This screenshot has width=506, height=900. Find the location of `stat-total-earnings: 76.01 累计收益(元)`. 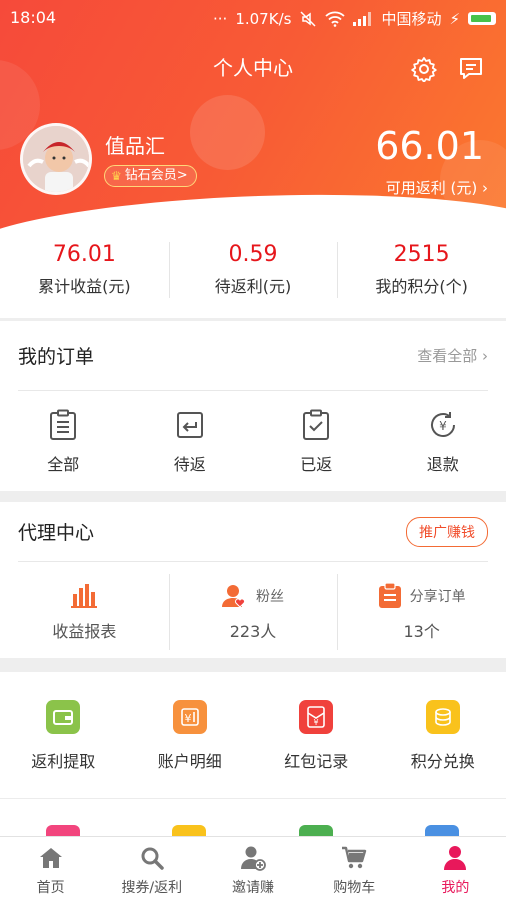

stat-total-earnings: 76.01 累计收益(元) is located at coordinates (84, 274).